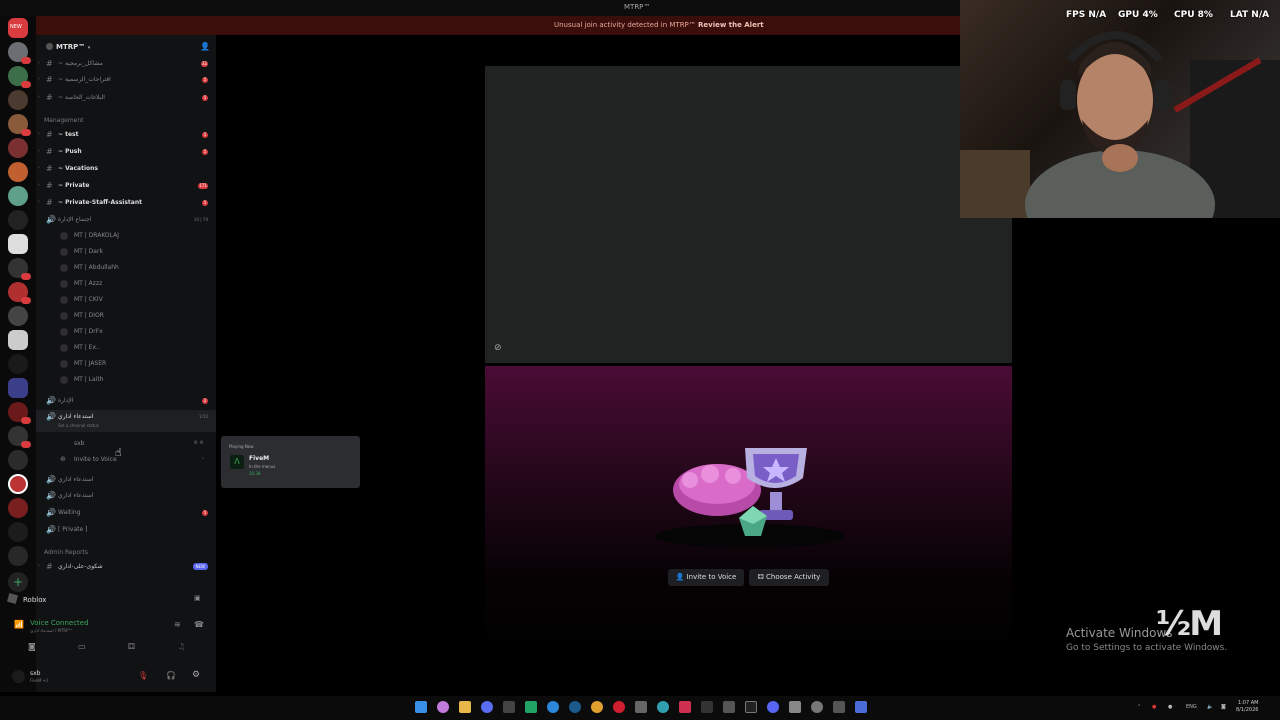 This screenshot has height=720, width=1280. What do you see at coordinates (199, 624) in the screenshot?
I see `disconnect-icon: ☎` at bounding box center [199, 624].